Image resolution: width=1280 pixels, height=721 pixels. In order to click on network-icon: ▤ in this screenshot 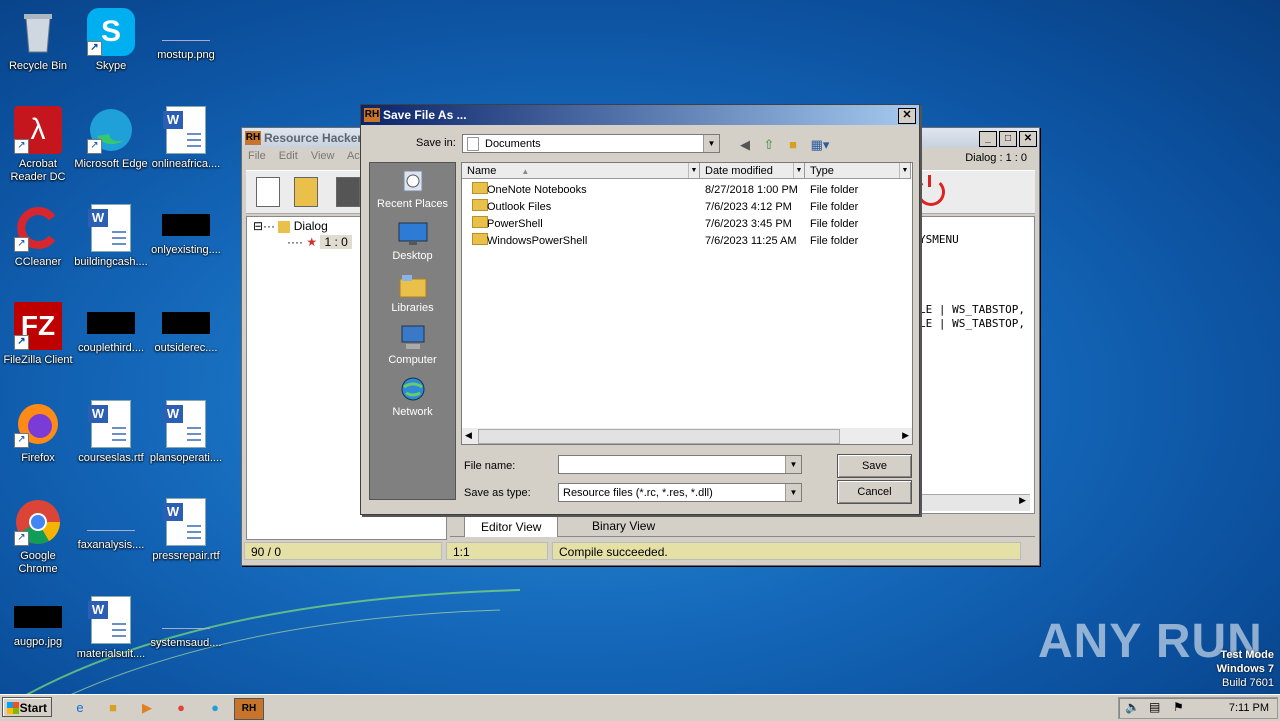, I will do `click(1154, 707)`.